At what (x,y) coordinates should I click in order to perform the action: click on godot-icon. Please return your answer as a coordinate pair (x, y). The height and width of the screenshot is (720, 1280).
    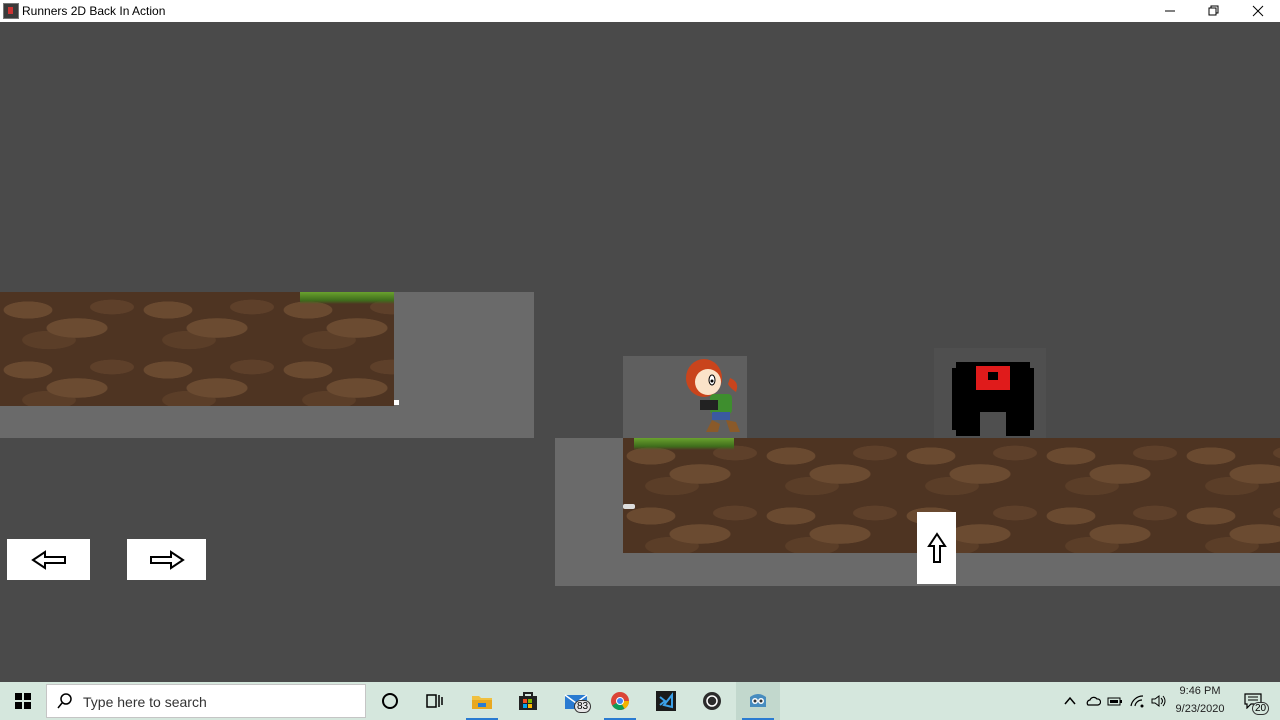
    Looking at the image, I should click on (758, 700).